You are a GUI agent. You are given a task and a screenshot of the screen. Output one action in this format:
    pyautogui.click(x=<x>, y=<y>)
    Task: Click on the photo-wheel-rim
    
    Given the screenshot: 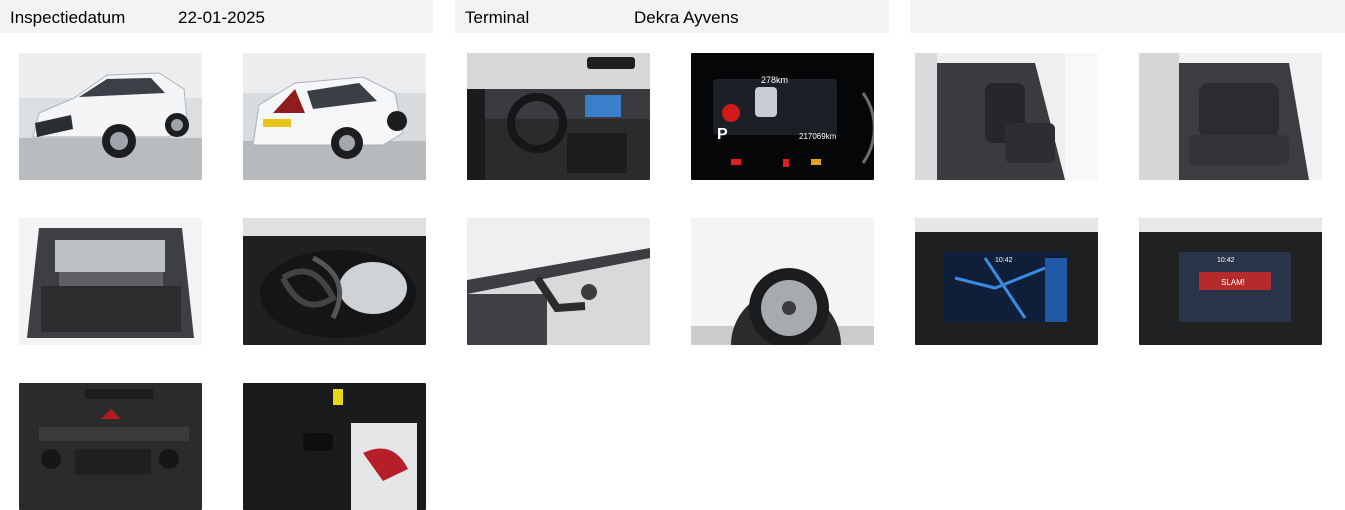 What is the action you would take?
    pyautogui.click(x=782, y=281)
    